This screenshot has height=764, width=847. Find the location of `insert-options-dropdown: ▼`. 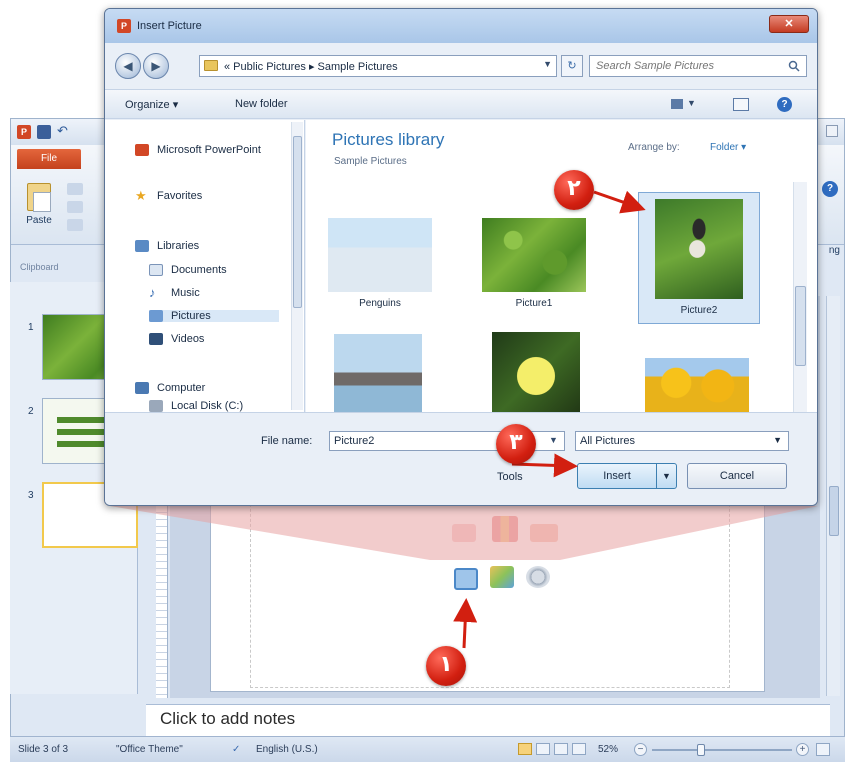

insert-options-dropdown: ▼ is located at coordinates (666, 476).